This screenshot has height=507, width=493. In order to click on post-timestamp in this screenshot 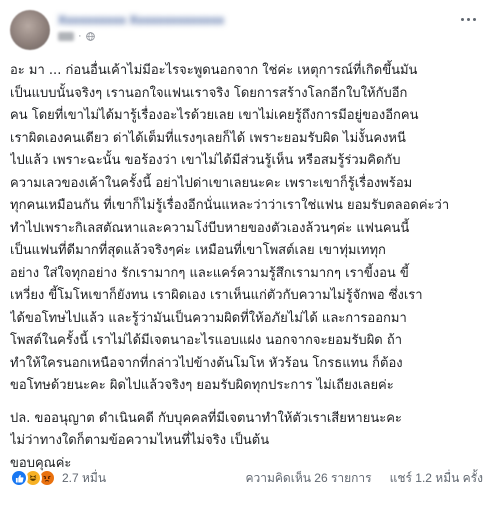, I will do `click(66, 36)`.